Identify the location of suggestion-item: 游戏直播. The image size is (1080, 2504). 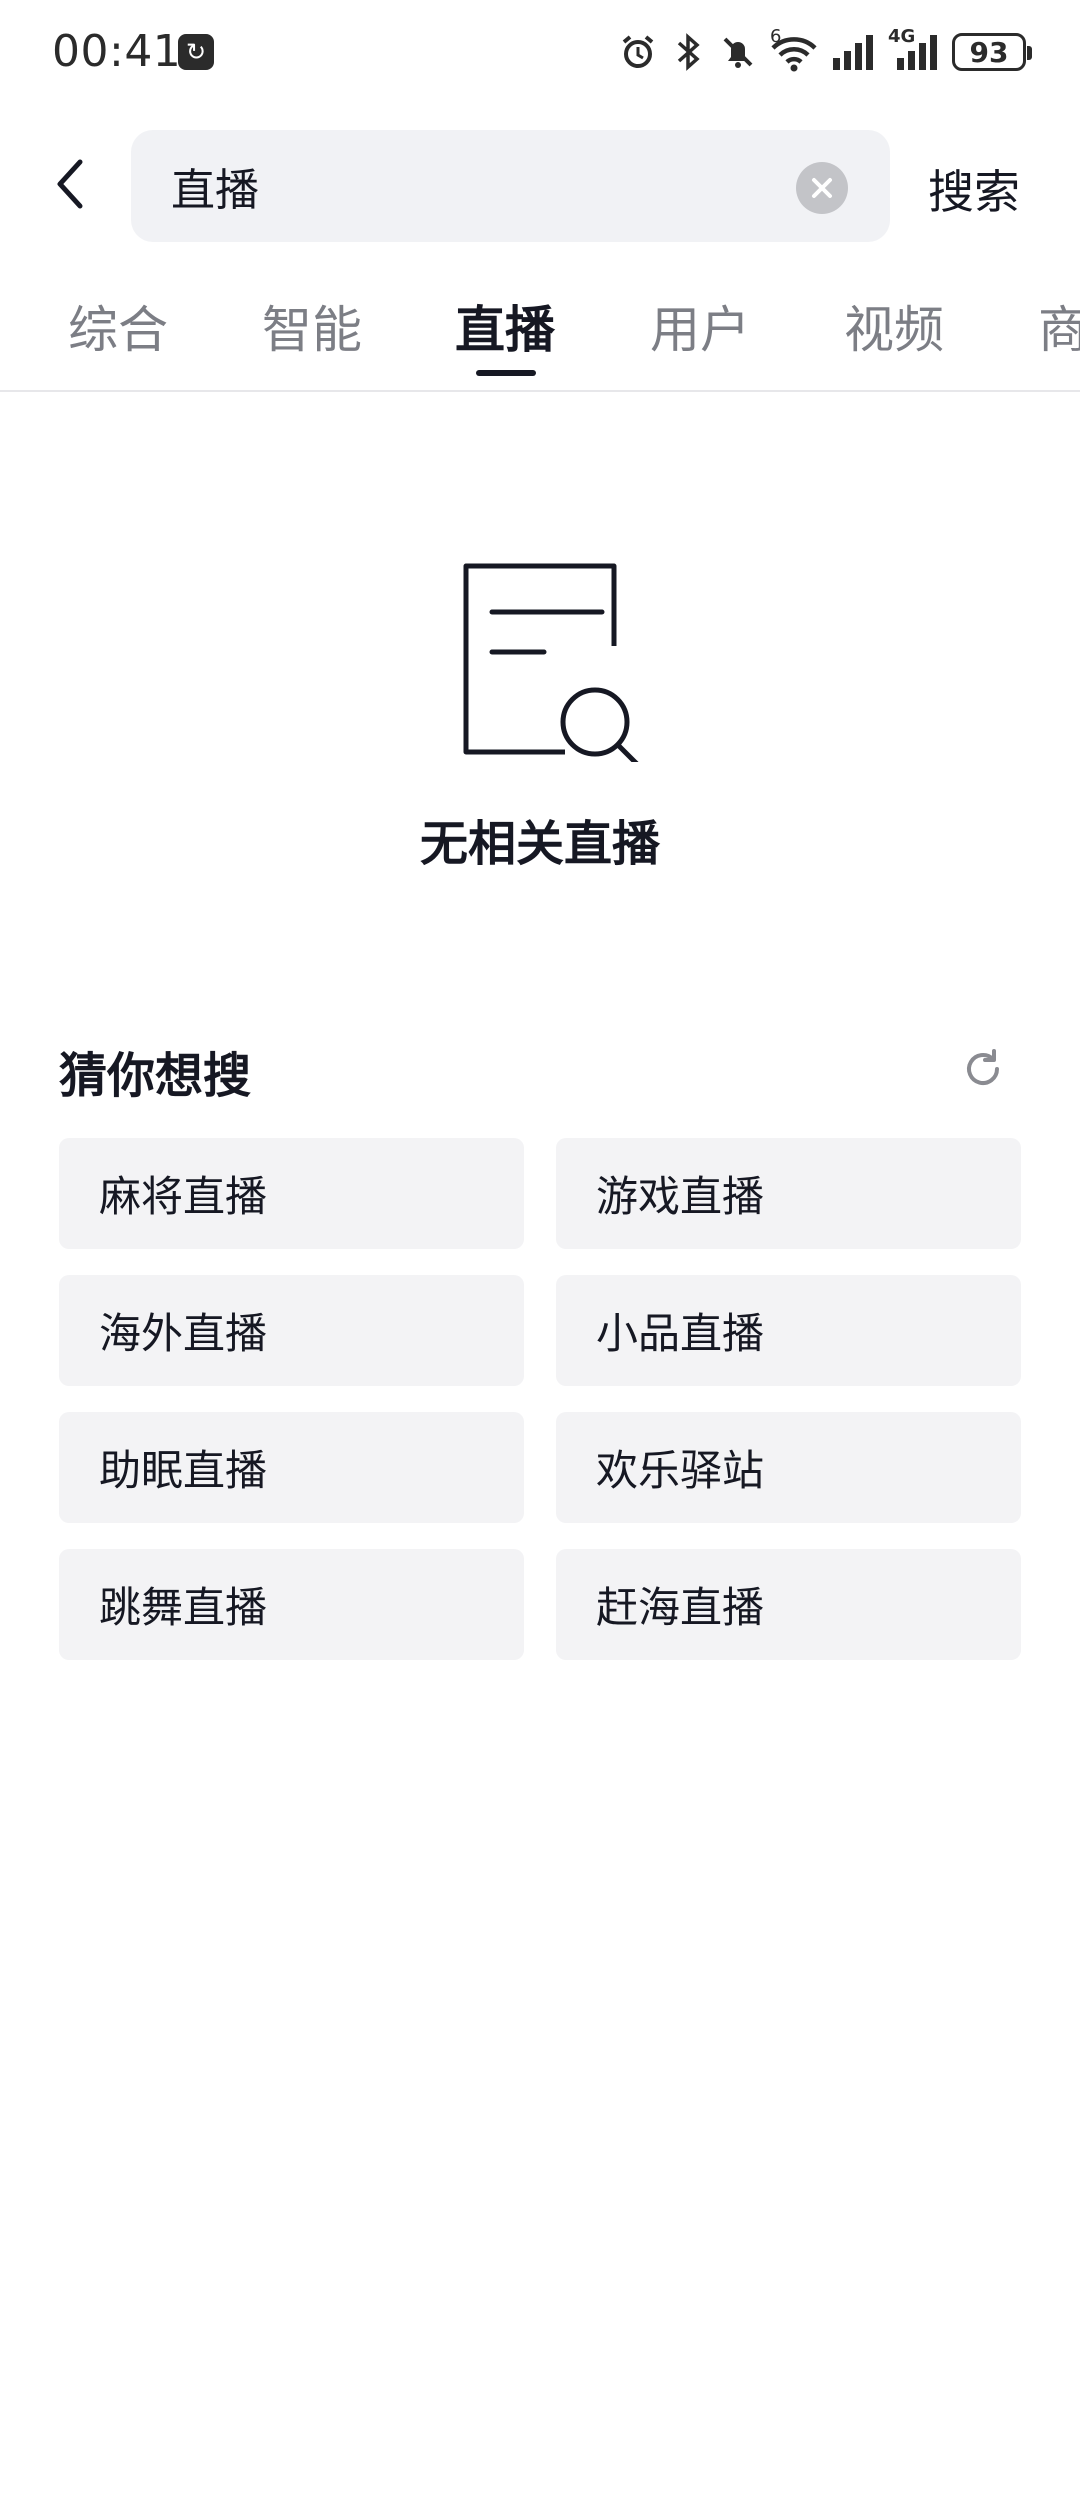
(788, 1193).